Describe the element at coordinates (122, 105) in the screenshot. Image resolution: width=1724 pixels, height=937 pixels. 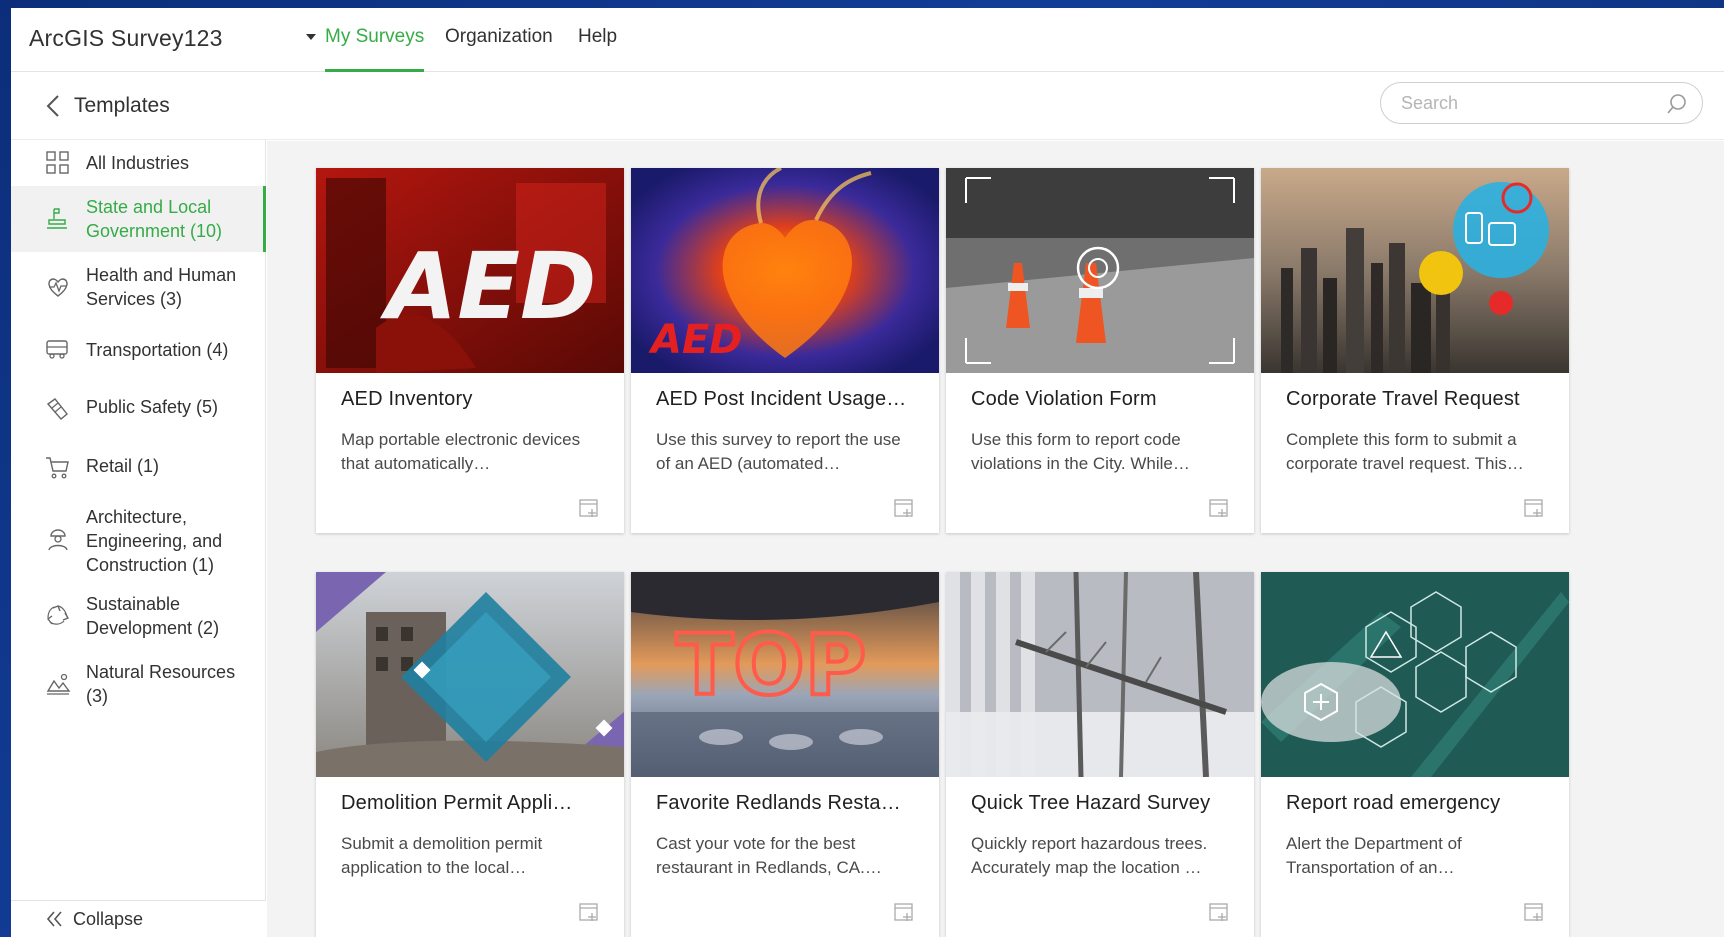
I see `page-title: Templates` at that location.